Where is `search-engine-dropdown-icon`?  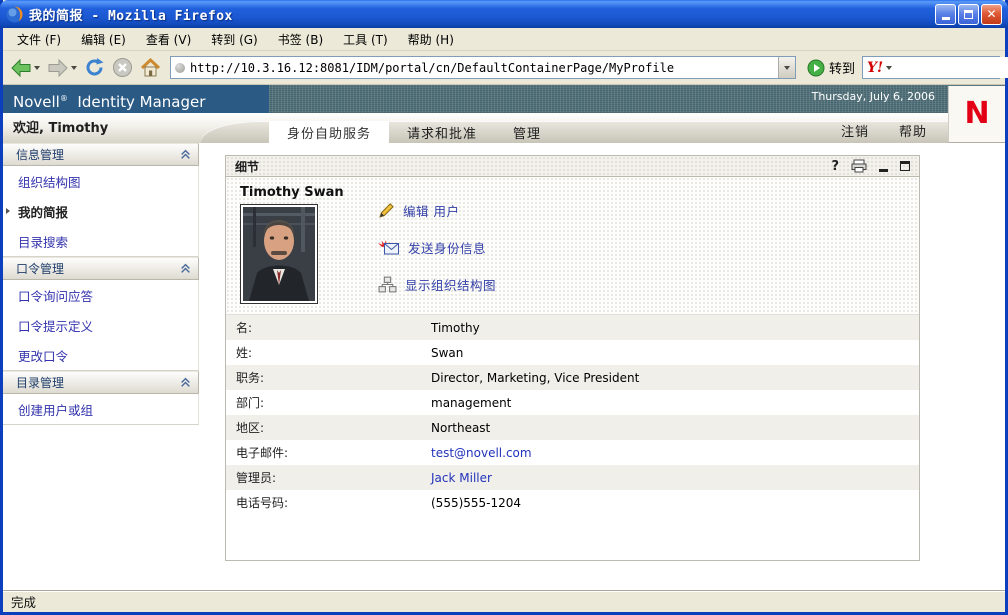
search-engine-dropdown-icon is located at coordinates (889, 67).